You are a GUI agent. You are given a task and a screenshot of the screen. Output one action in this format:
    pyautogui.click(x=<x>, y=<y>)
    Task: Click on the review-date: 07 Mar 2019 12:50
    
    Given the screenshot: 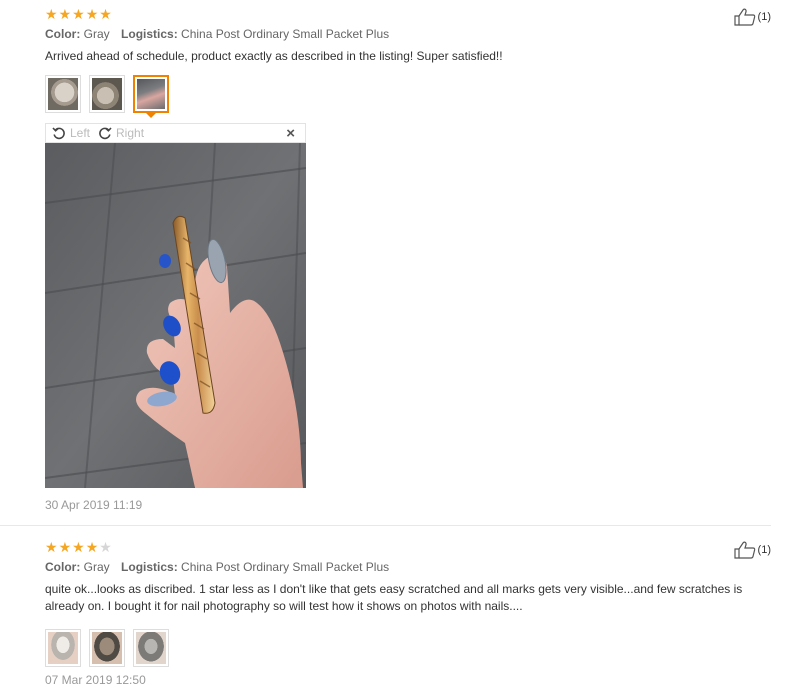 What is the action you would take?
    pyautogui.click(x=95, y=680)
    